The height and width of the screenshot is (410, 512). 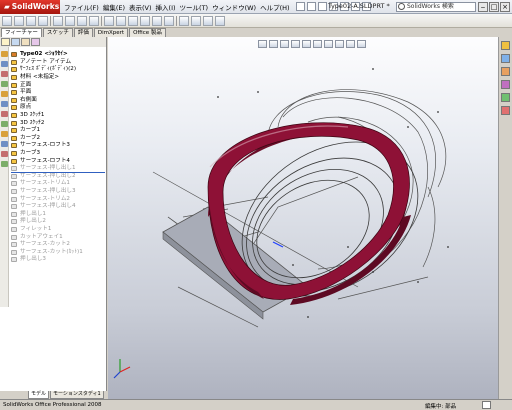 What do you see at coordinates (505, 84) in the screenshot?
I see `search-results-icon` at bounding box center [505, 84].